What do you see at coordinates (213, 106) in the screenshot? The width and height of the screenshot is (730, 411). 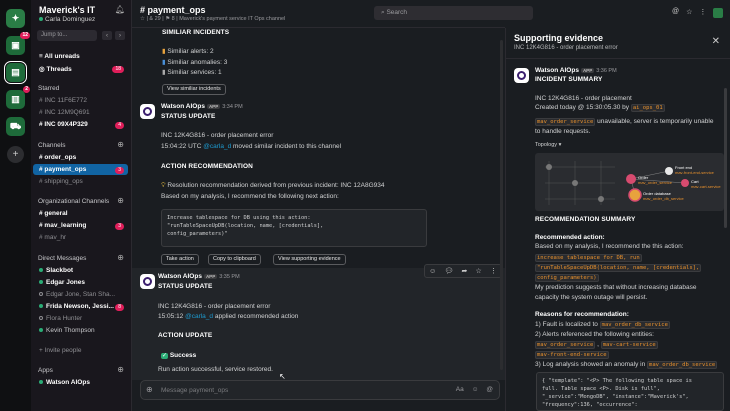 I see `app-tag: APP` at bounding box center [213, 106].